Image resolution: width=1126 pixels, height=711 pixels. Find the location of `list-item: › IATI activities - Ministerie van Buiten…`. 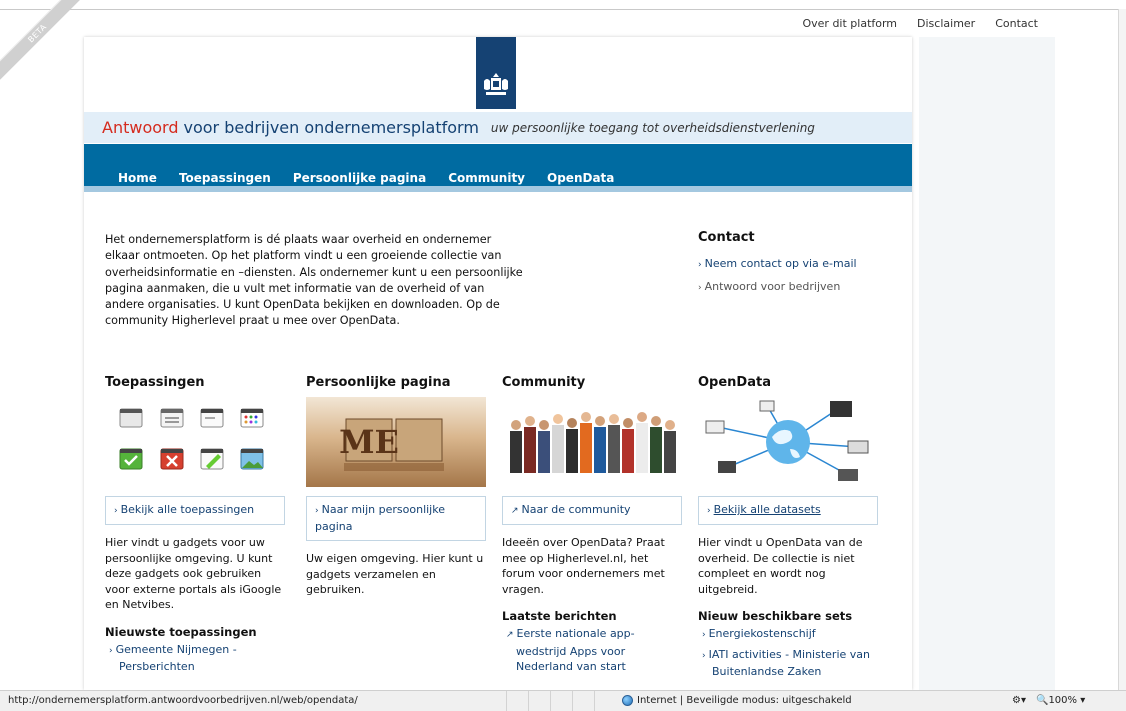

list-item: › IATI activities - Ministerie van Buiten… is located at coordinates (788, 663).